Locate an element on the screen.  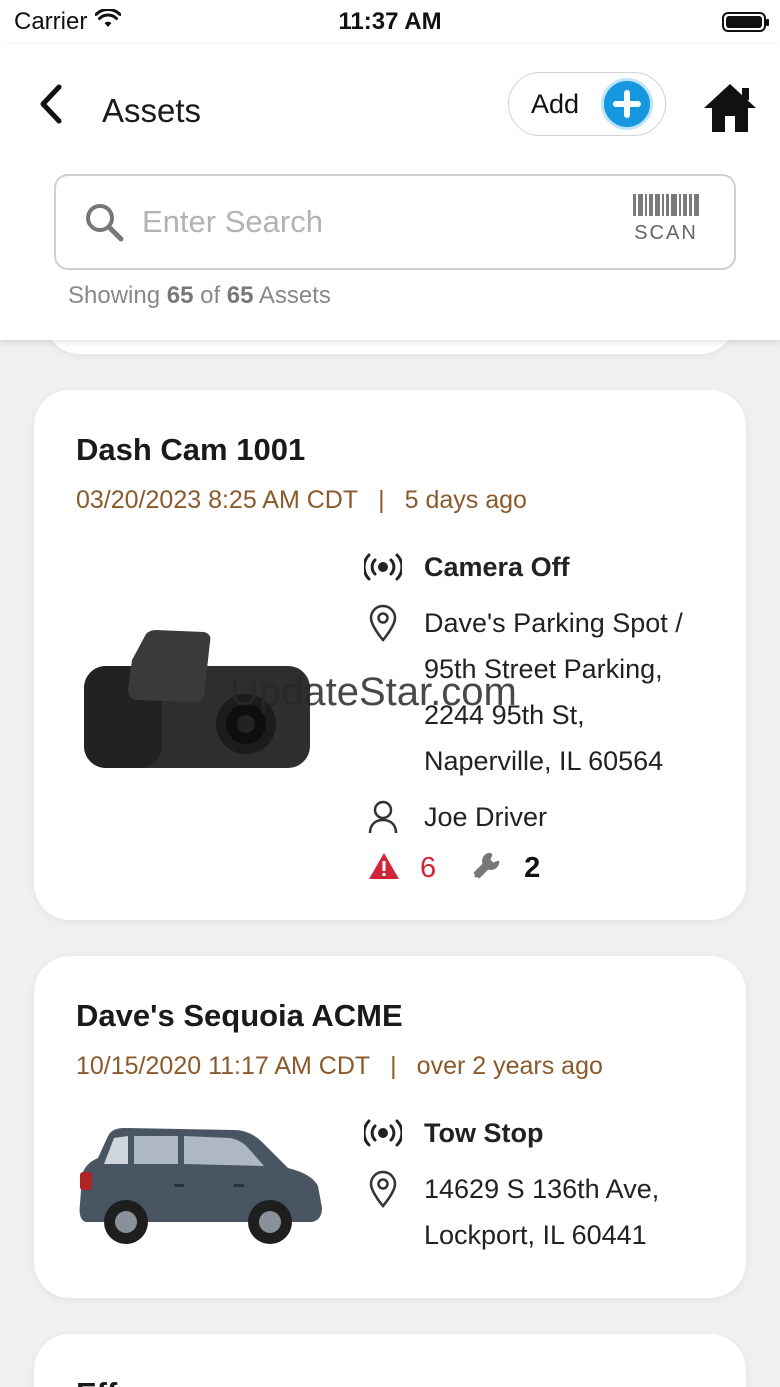
address-row: 14629 S 136th Ave, Lockport, IL 60441 is located at coordinates (511, 1214).